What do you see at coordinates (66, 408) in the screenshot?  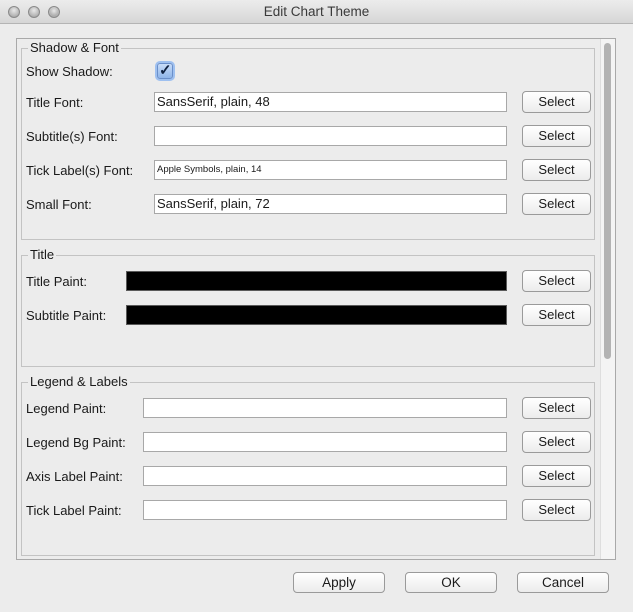 I see `legend-paint-label: Legend Paint:` at bounding box center [66, 408].